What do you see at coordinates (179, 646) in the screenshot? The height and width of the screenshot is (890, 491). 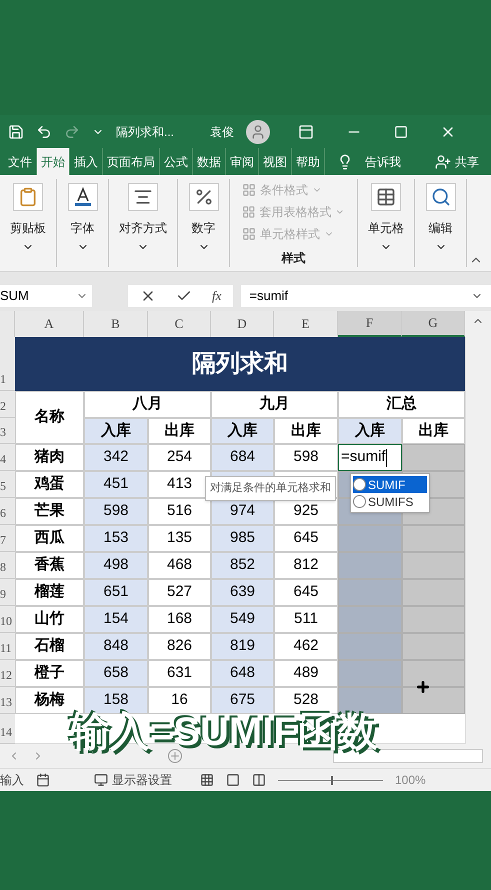 I see `table-cell: 826` at bounding box center [179, 646].